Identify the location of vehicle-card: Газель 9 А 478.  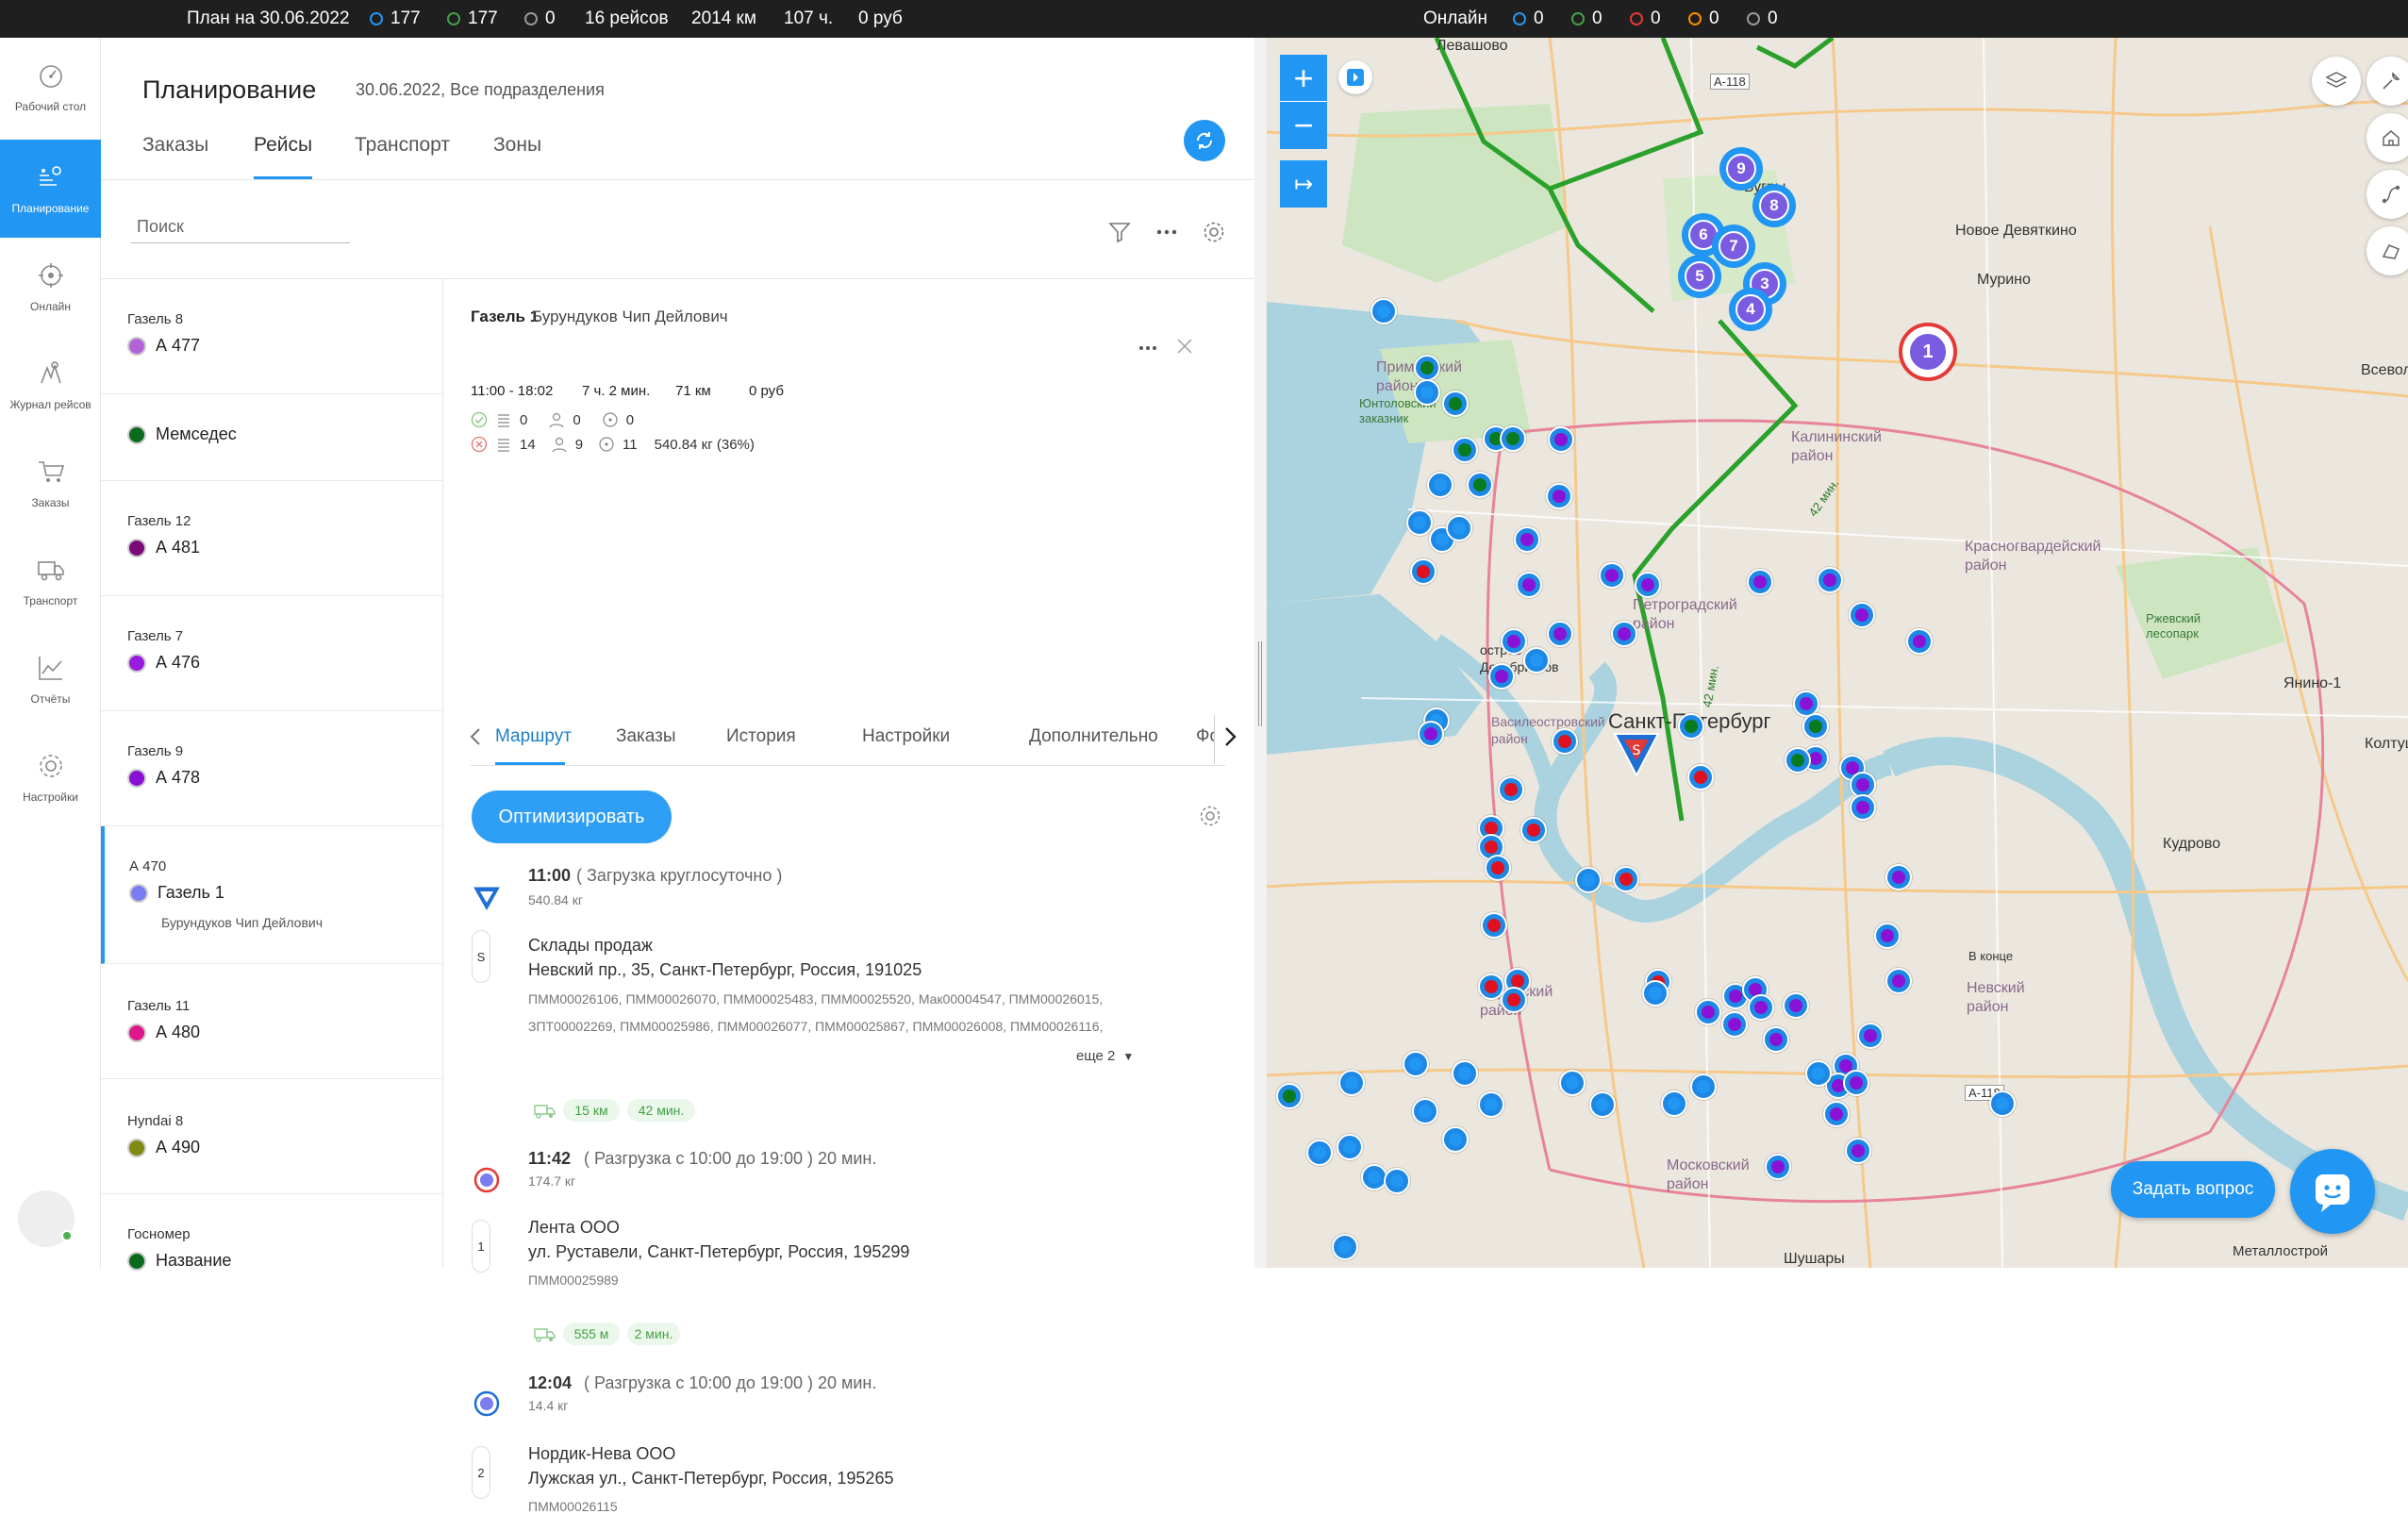
(272, 768).